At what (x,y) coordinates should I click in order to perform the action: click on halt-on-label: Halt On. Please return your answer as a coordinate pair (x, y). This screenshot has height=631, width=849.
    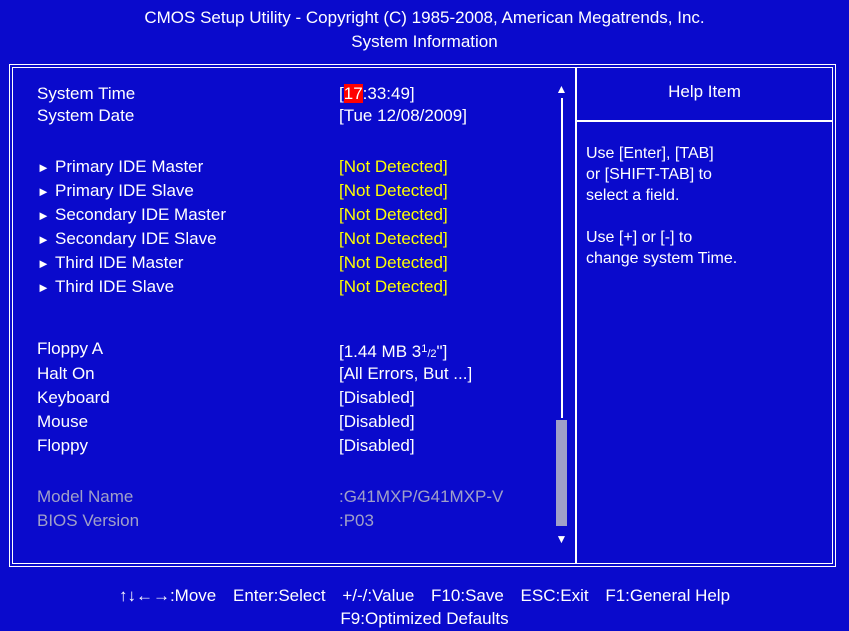
    Looking at the image, I should click on (66, 373).